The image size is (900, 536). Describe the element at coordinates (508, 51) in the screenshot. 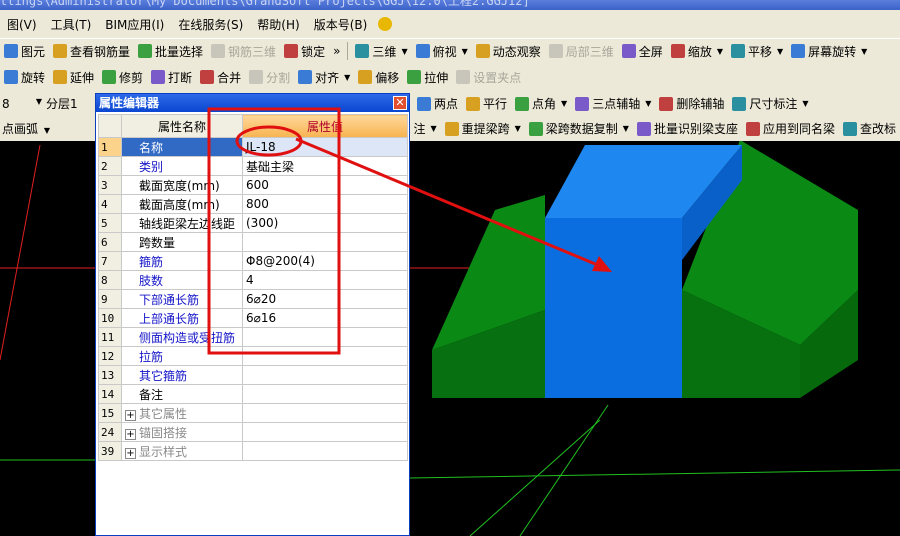

I see `tool-toolbar1-7: 动态观察` at that location.